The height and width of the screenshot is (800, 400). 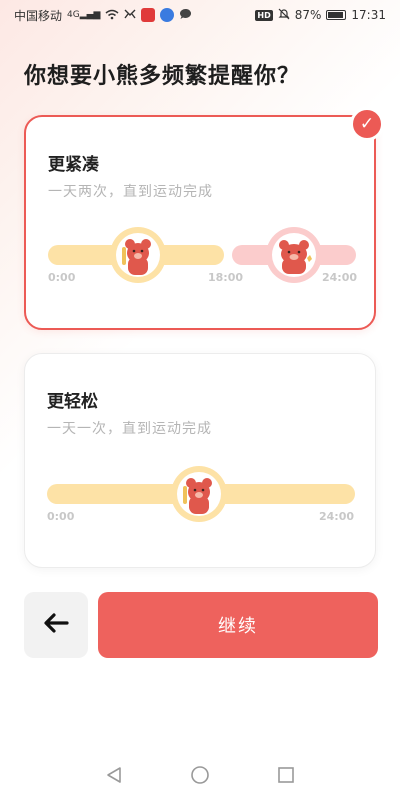 What do you see at coordinates (130, 15) in the screenshot?
I see `mail-icon` at bounding box center [130, 15].